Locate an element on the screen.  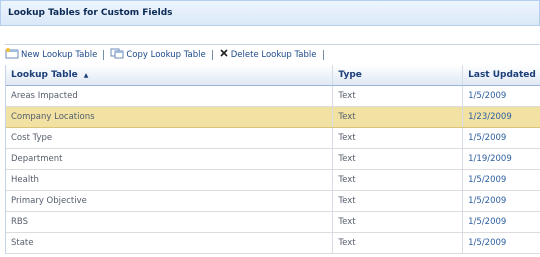
copy-table-icon is located at coordinates (117, 55).